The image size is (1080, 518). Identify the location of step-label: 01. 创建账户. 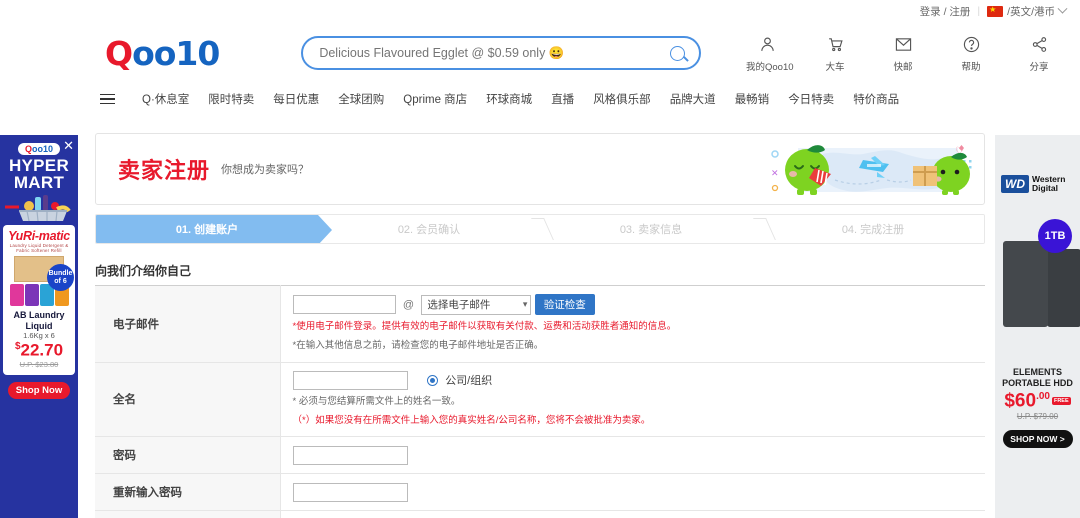
(207, 230).